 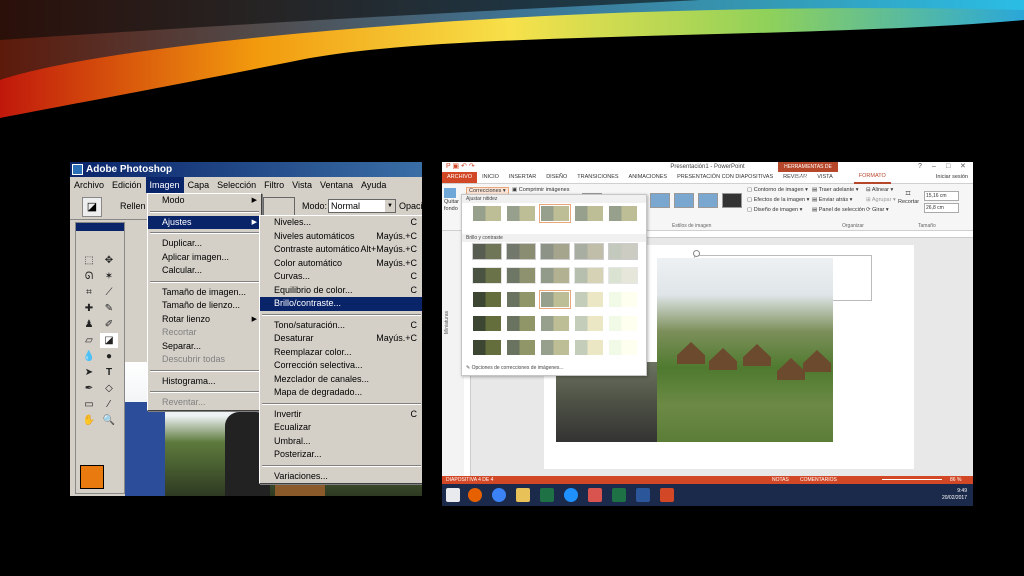 I want to click on menu-capa: Capa, so click(x=199, y=185).